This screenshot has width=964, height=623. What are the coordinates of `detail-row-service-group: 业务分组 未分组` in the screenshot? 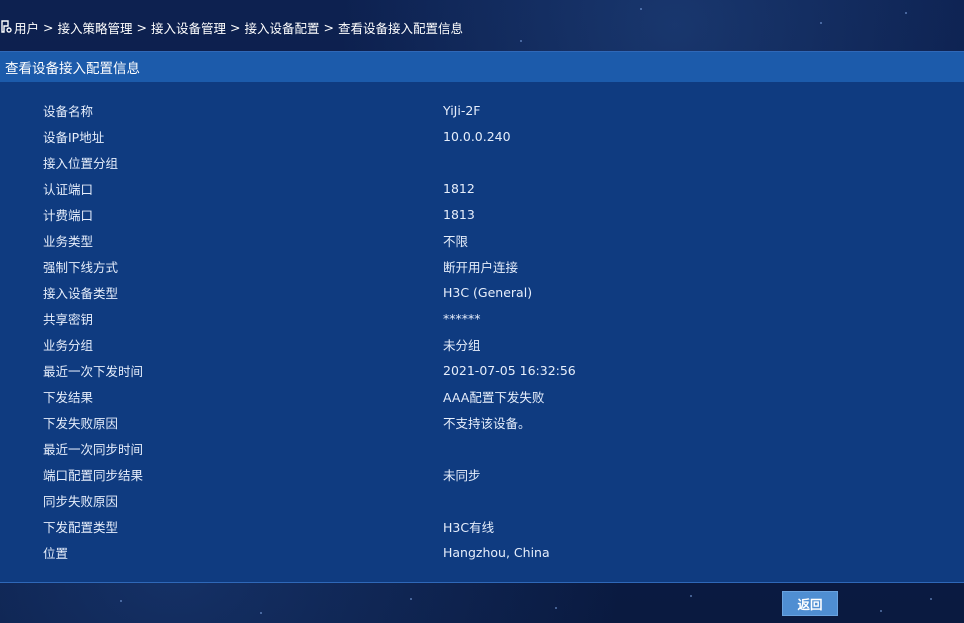 It's located at (482, 344).